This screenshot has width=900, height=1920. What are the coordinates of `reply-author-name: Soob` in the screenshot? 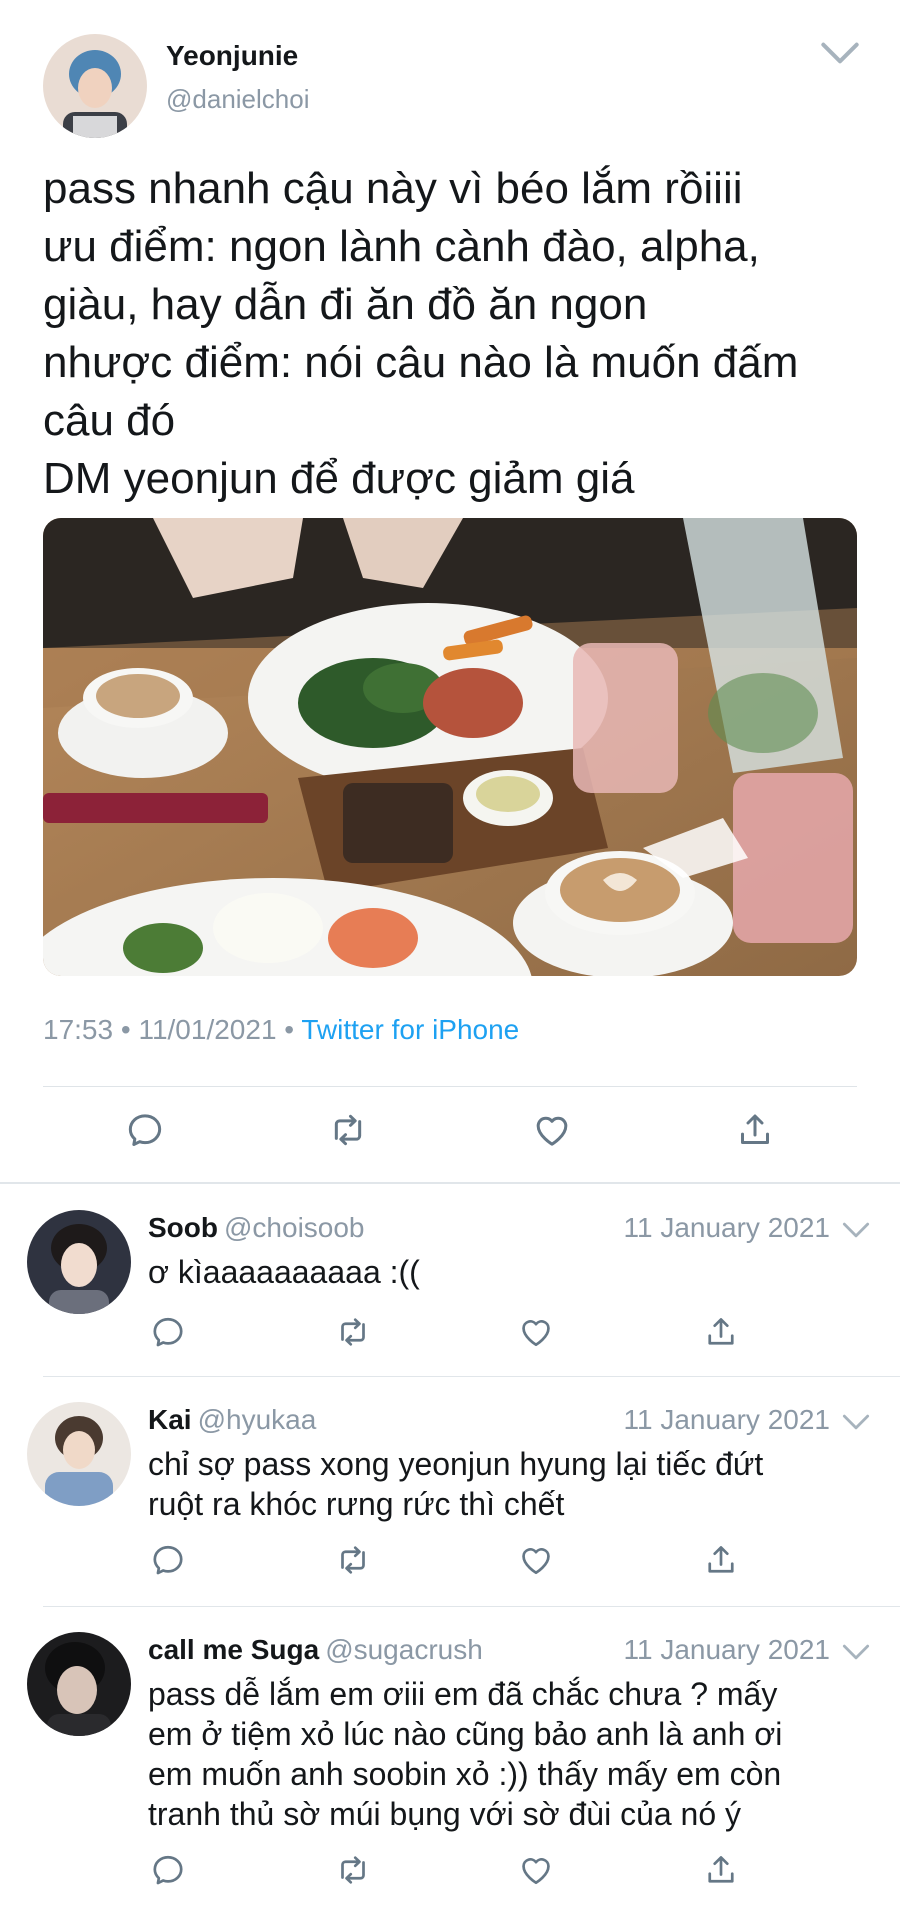 It's located at (183, 1227).